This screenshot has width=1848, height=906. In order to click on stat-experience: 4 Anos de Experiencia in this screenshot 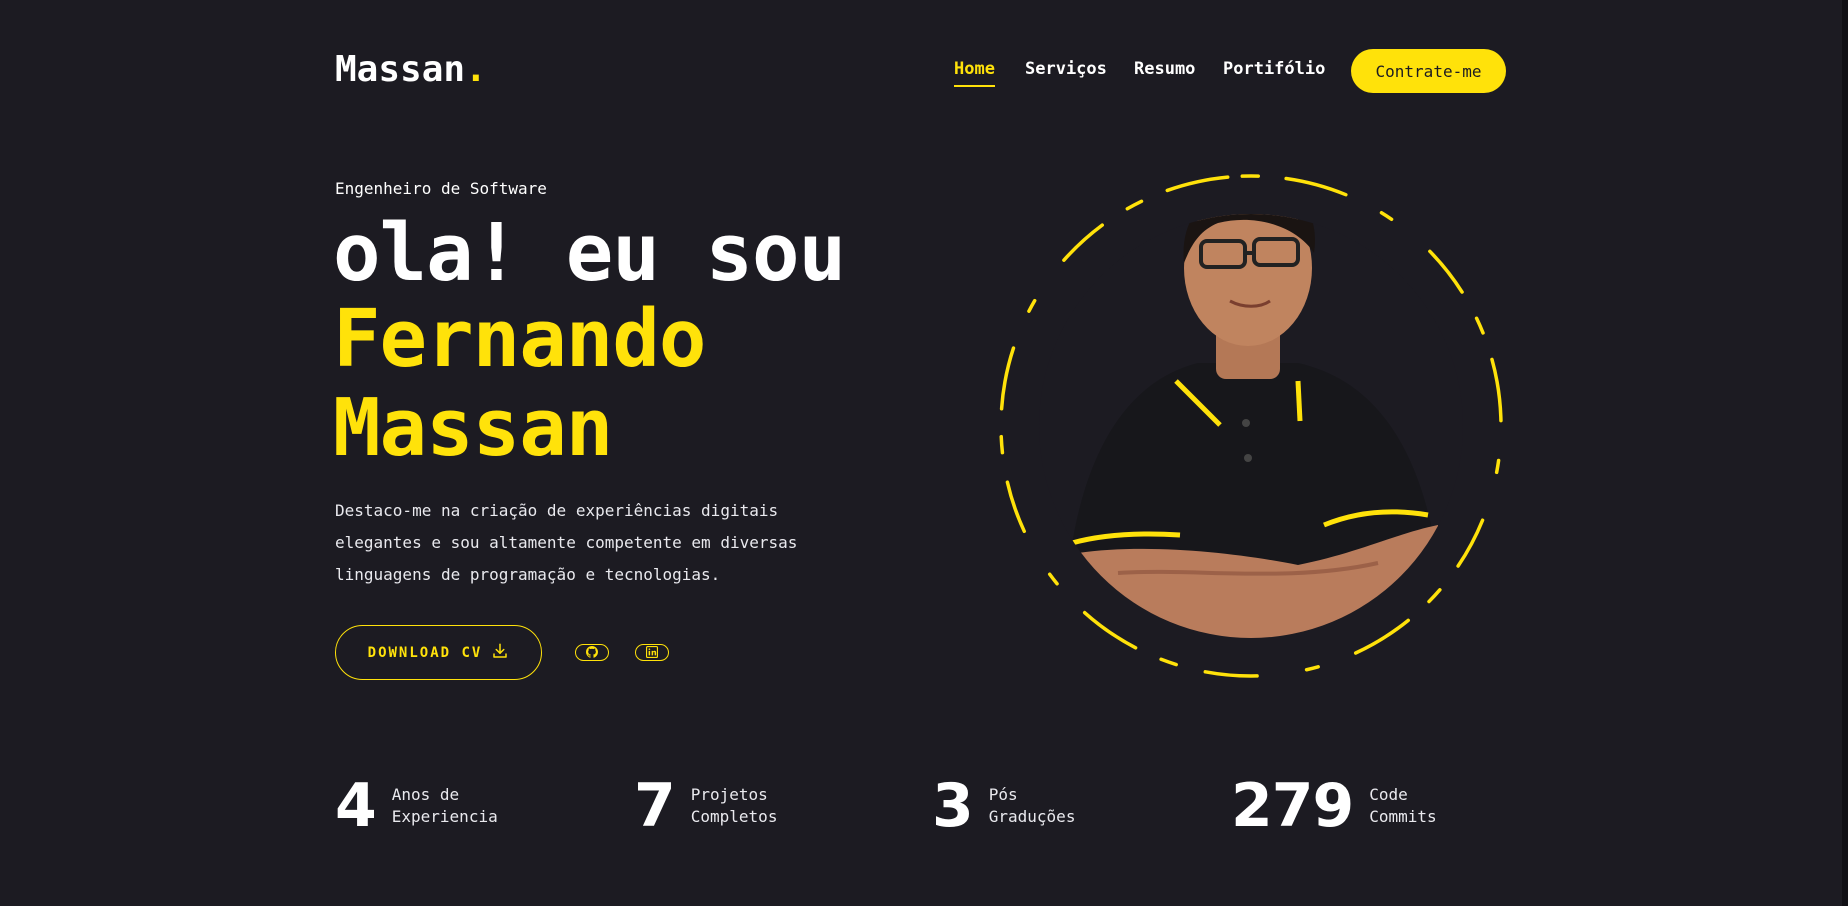, I will do `click(416, 806)`.